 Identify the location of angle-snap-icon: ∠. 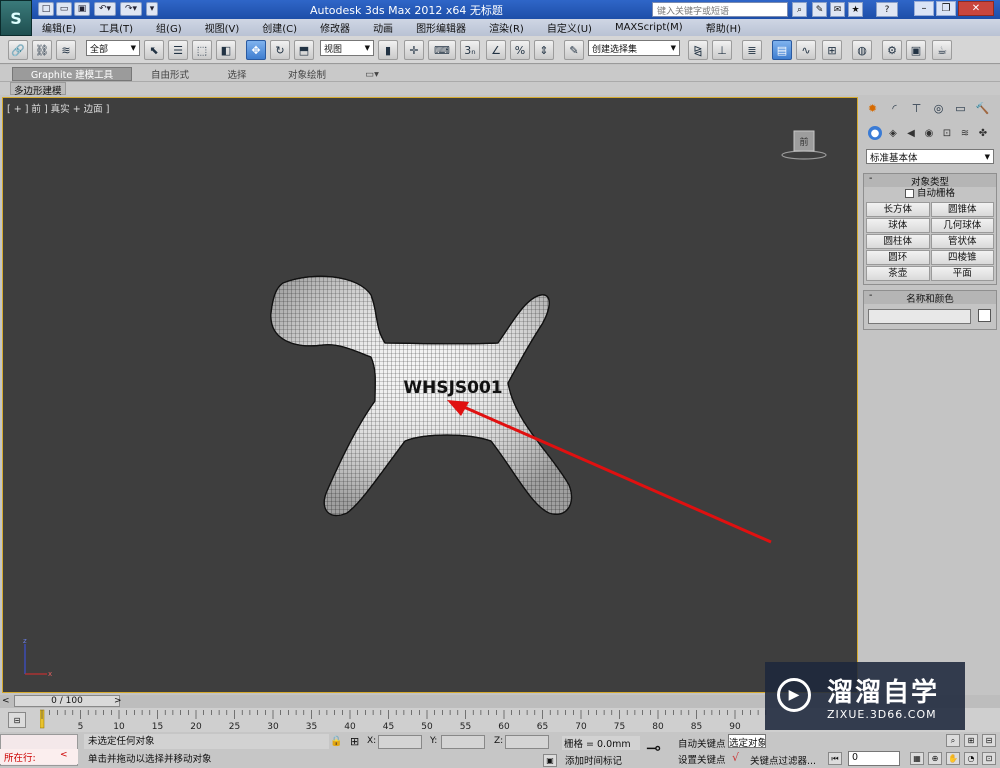
(496, 50).